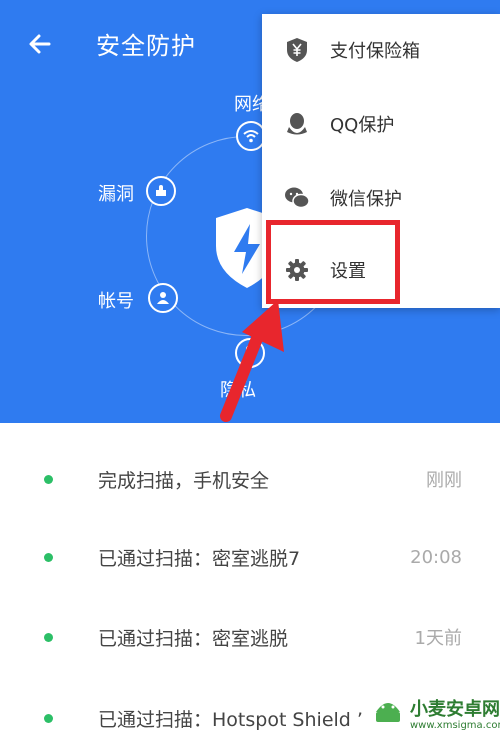  What do you see at coordinates (297, 124) in the screenshot?
I see `qq-penguin-icon` at bounding box center [297, 124].